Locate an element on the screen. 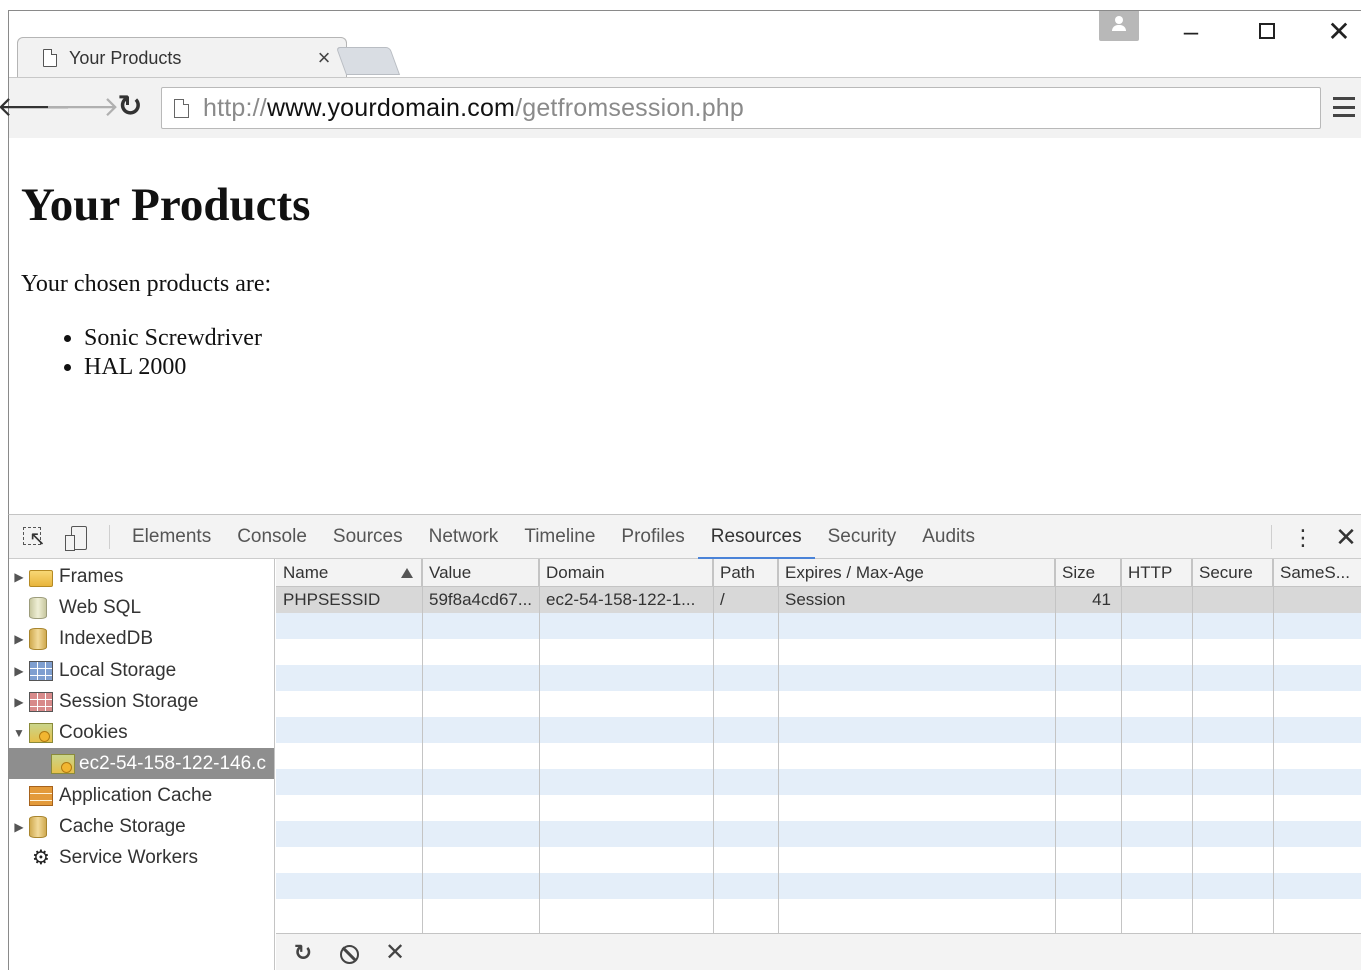  sidebar-item-cache-storage: ▶ Cache Storage is located at coordinates (141, 826).